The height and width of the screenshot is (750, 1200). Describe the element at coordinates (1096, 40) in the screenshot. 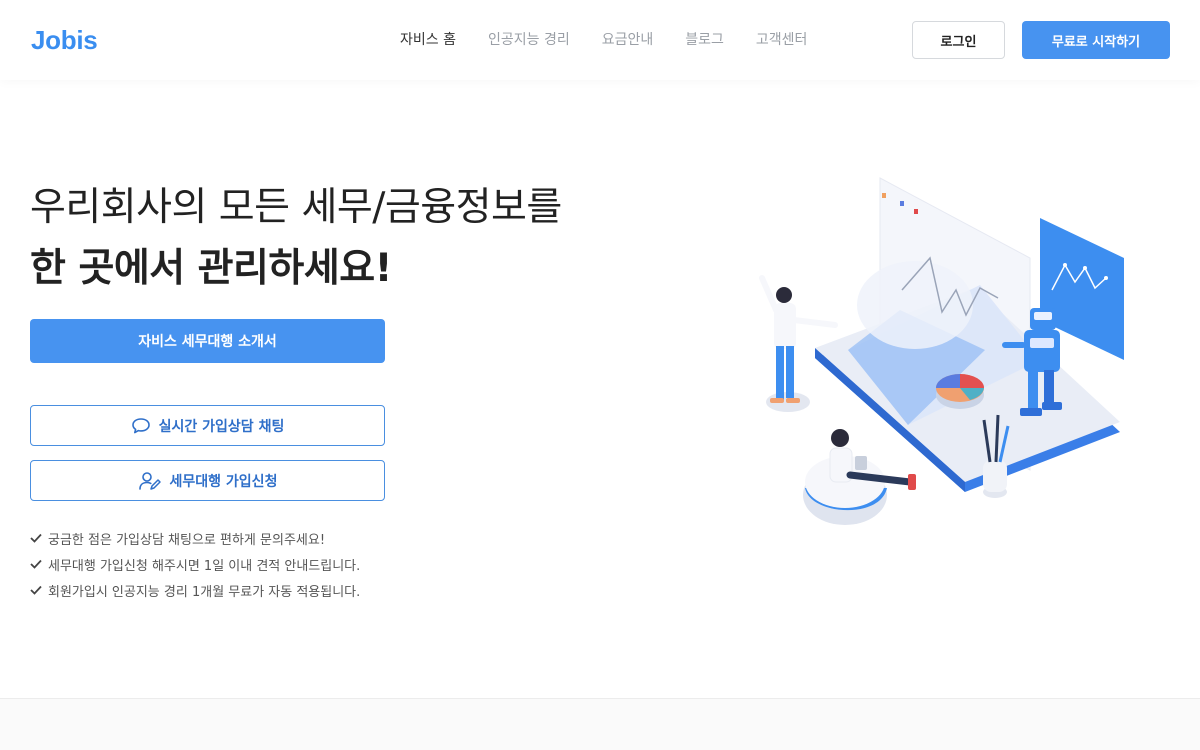

I see `free-start-button: 무료로 시작하기` at that location.